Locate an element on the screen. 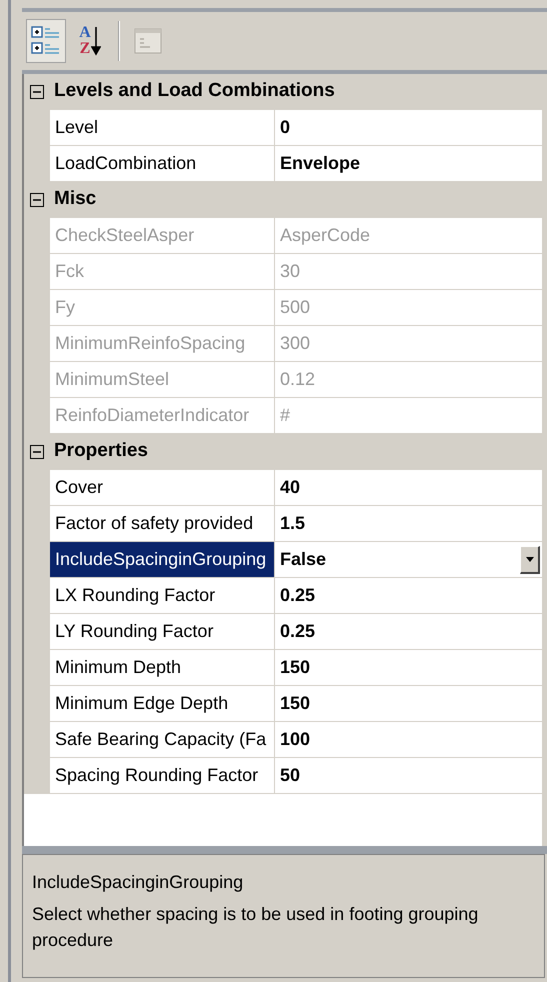 This screenshot has width=547, height=982. property-name: Minimum Edge Depth is located at coordinates (162, 704).